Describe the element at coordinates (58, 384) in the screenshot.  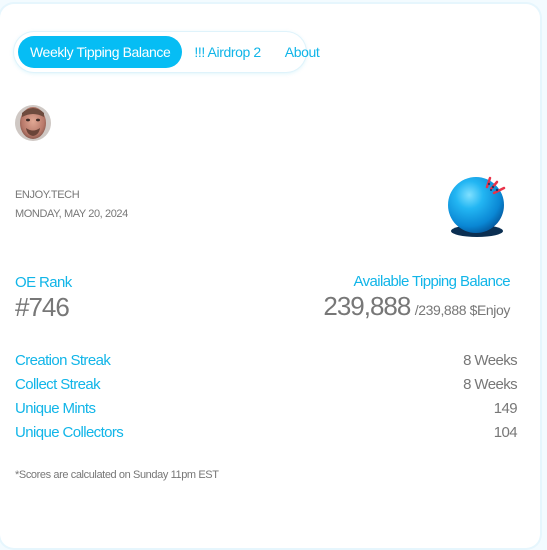
I see `stat-label: Collect Streak` at that location.